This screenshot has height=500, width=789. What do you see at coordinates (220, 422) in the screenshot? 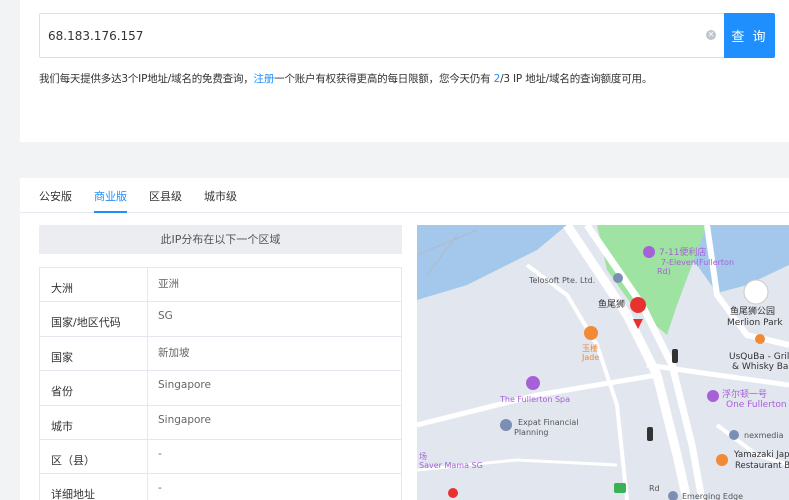
I see `table-row: 城市 Singapore` at bounding box center [220, 422].